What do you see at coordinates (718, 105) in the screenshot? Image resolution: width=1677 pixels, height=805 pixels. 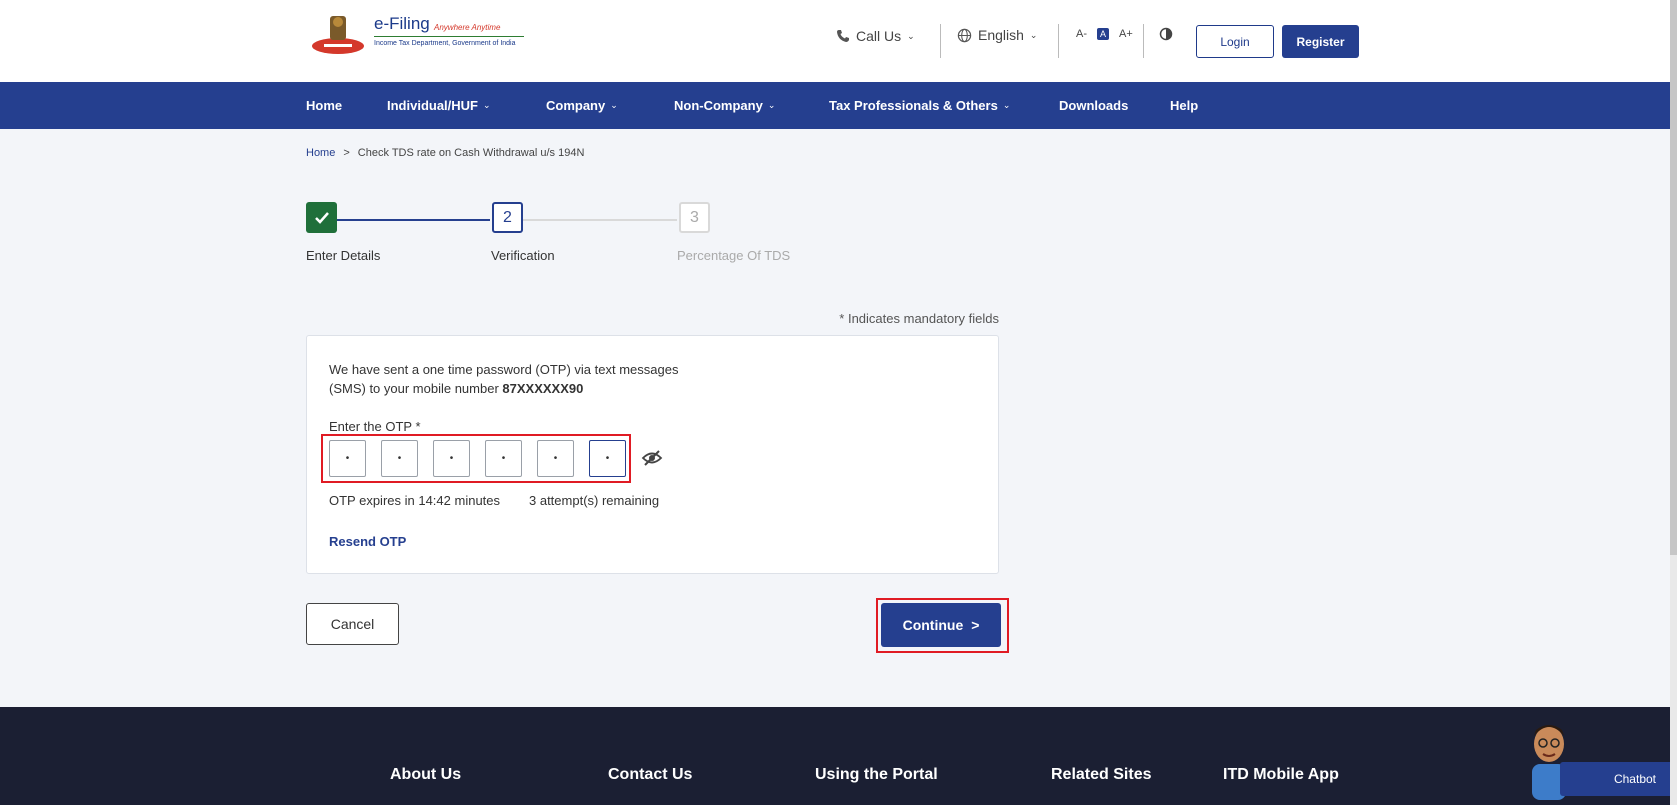 I see `nav-non-company-label: Non-Company` at bounding box center [718, 105].